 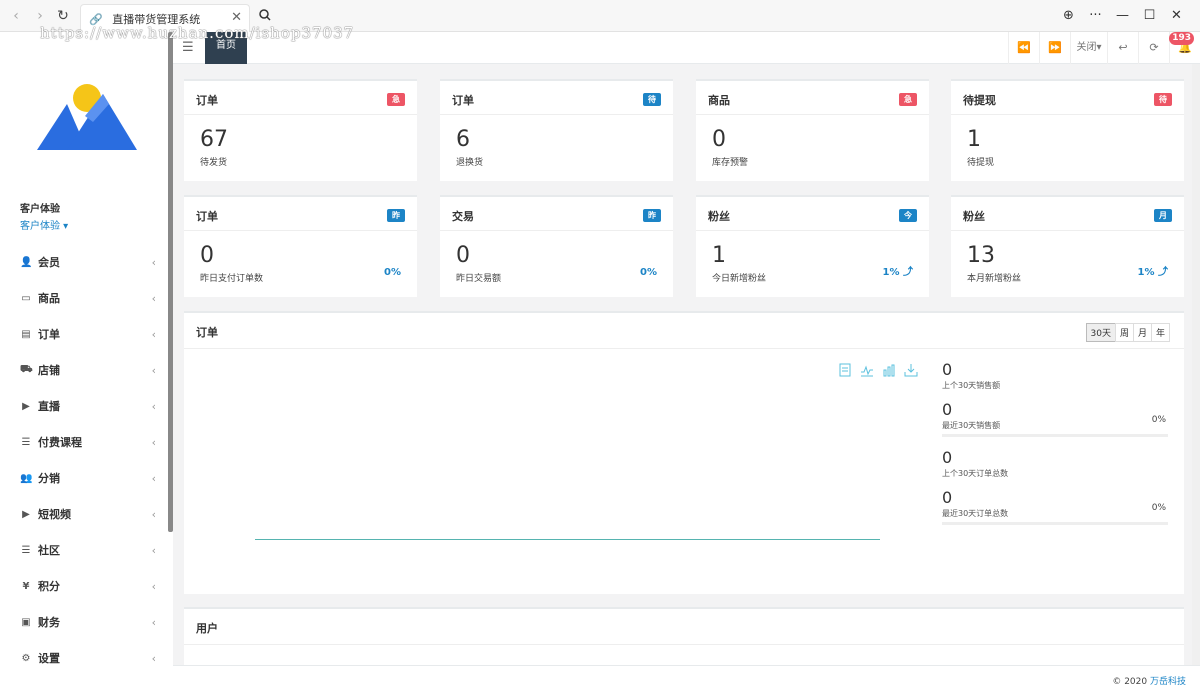 I want to click on yen-icon: ¥, so click(x=26, y=586).